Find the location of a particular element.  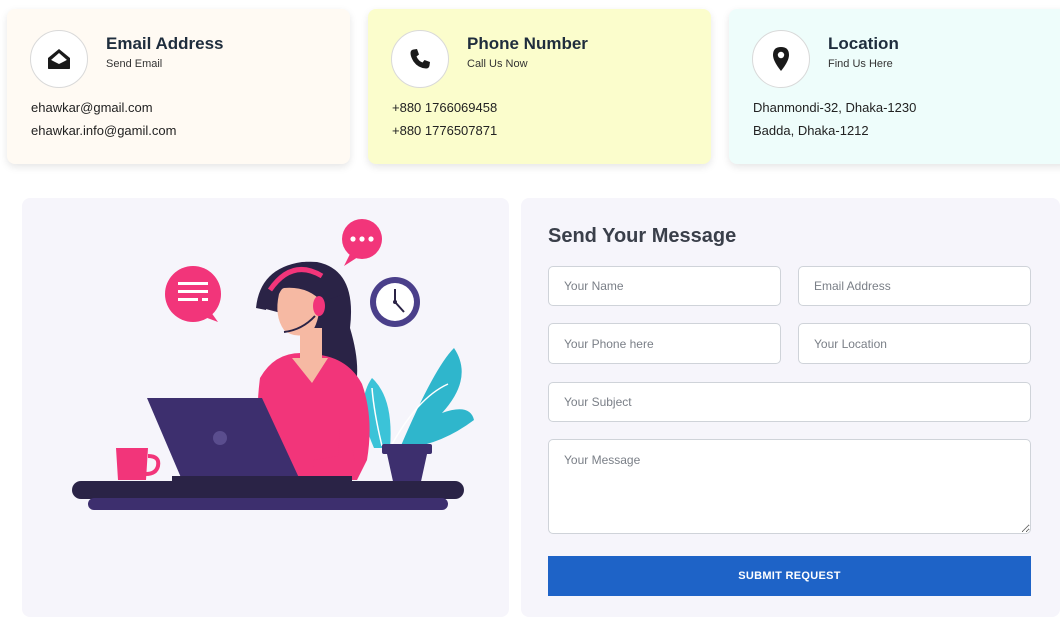

subject-input is located at coordinates (789, 402).